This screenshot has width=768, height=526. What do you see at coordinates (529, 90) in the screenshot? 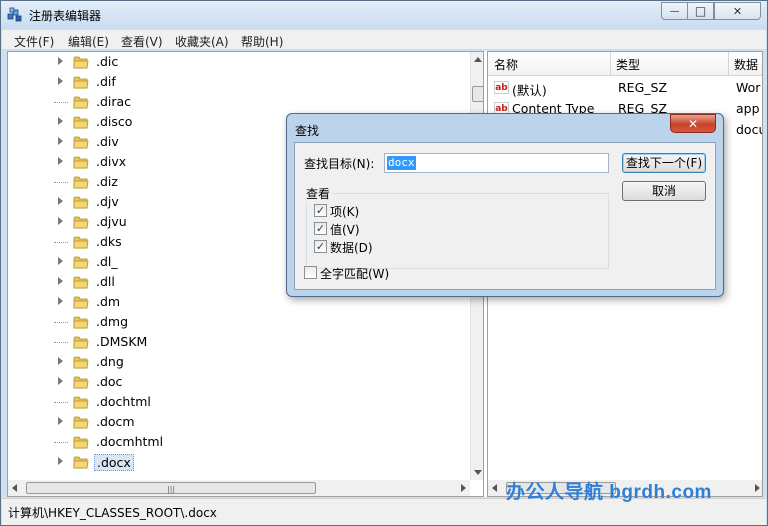
I see `value-name: (默认)` at bounding box center [529, 90].